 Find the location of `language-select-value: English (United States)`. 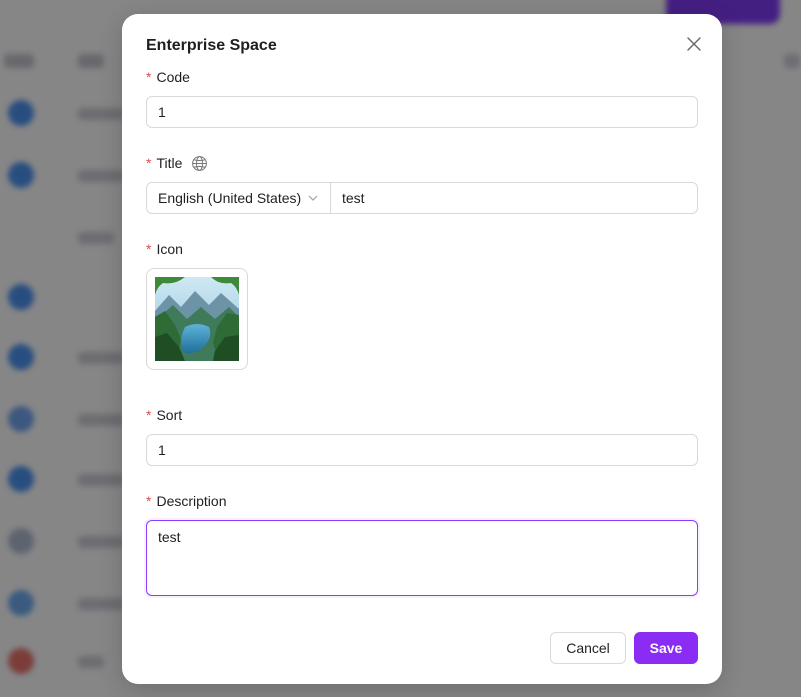

language-select-value: English (United States) is located at coordinates (230, 198).